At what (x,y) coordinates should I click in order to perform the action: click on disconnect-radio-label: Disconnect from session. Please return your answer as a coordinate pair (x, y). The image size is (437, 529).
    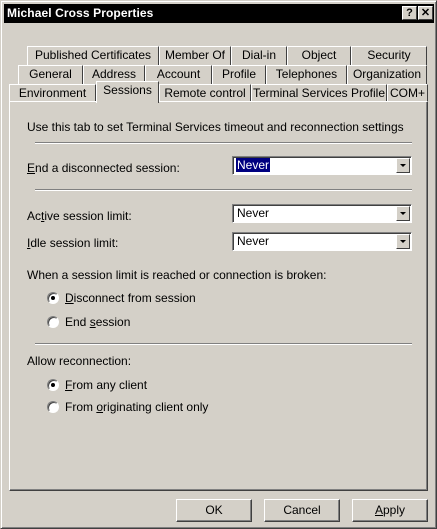
    Looking at the image, I should click on (130, 298).